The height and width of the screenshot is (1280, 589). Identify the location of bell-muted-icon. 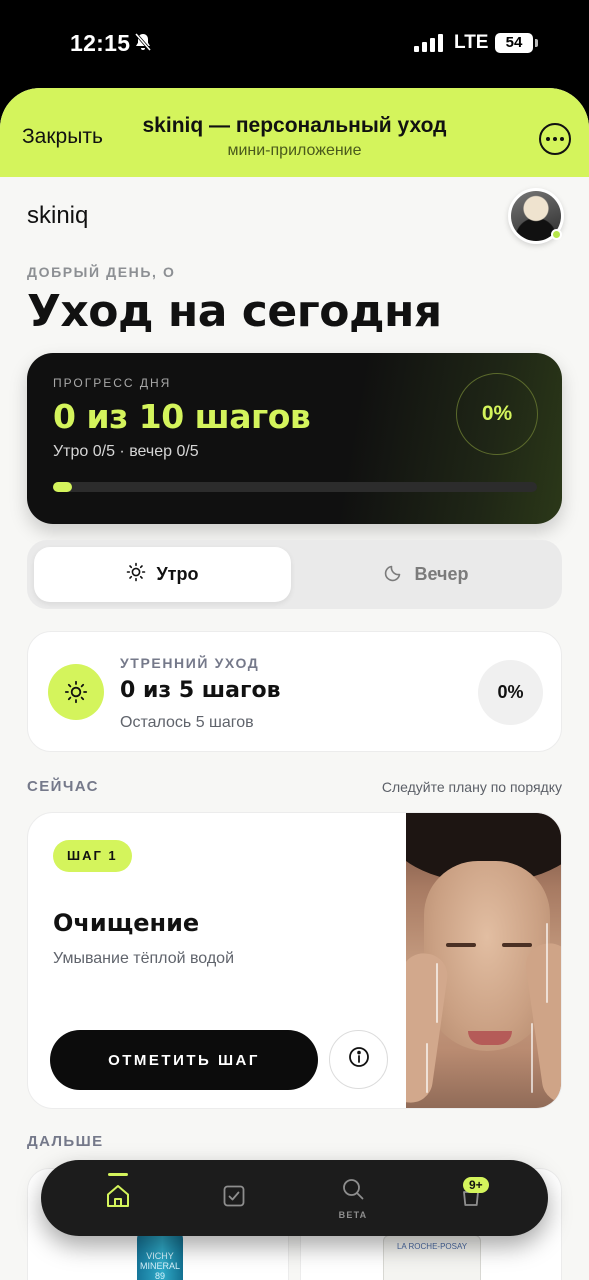
(143, 44).